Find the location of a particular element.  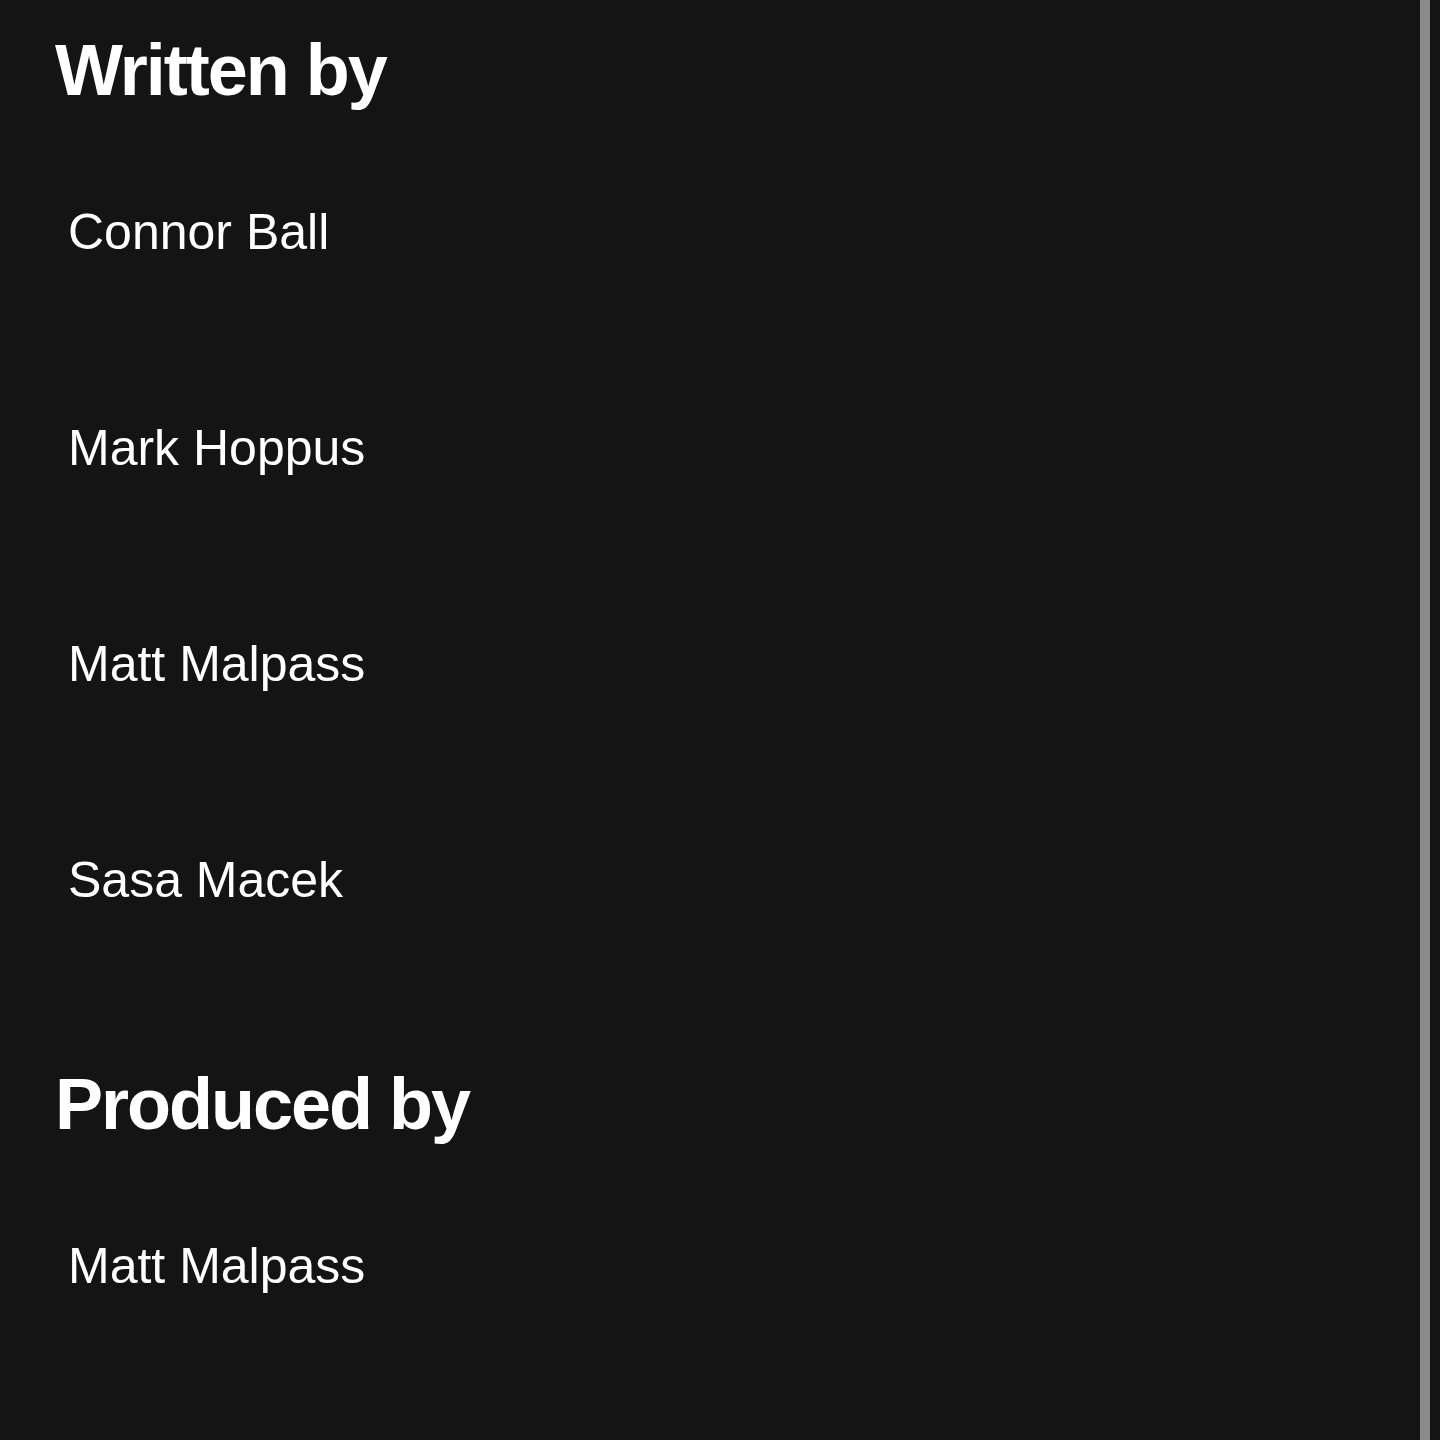

credit-name: Mark Hoppus is located at coordinates (217, 448).